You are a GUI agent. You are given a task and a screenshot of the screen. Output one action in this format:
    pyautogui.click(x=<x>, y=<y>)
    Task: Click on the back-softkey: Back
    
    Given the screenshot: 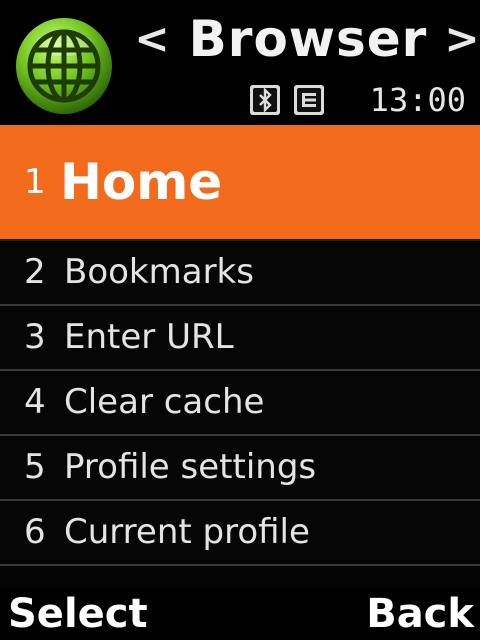 What is the action you would take?
    pyautogui.click(x=420, y=614)
    